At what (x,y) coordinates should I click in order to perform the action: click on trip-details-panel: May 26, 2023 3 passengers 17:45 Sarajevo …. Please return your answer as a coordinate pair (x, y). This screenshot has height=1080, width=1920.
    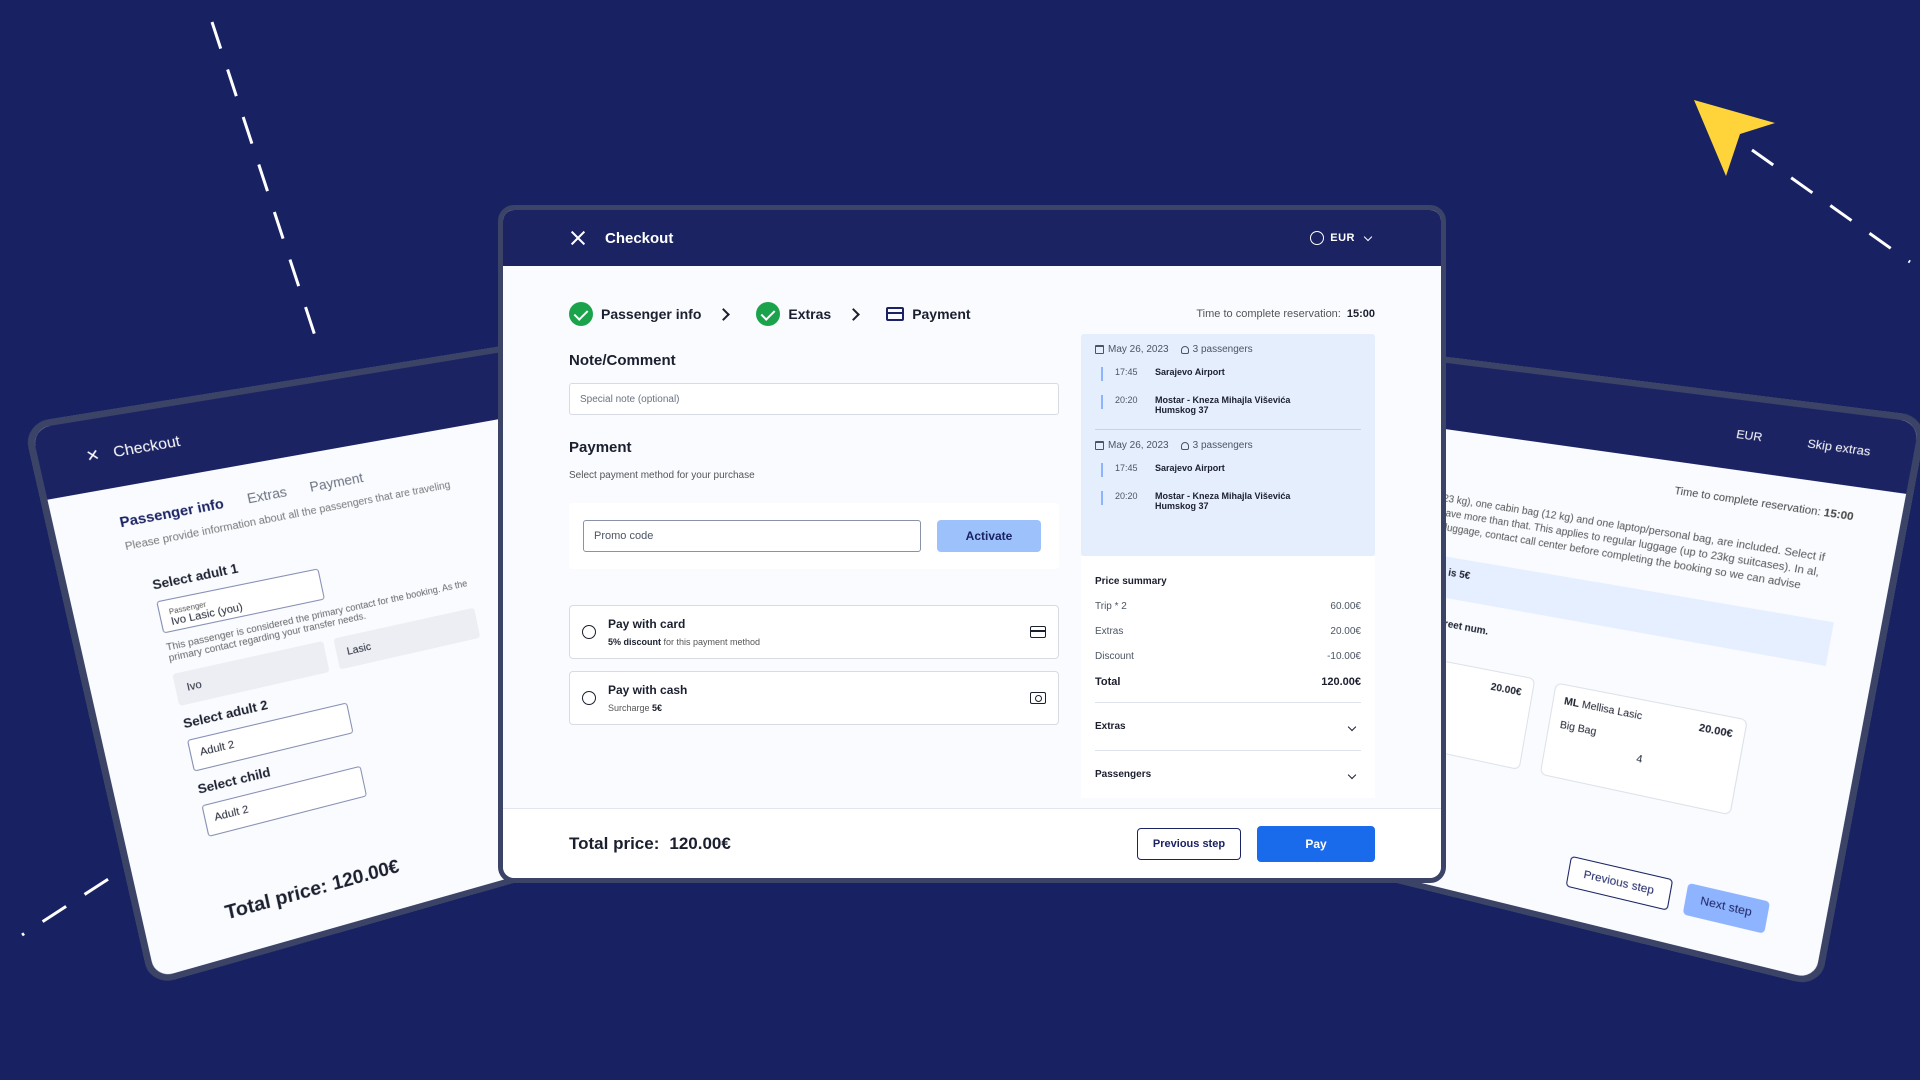
    Looking at the image, I should click on (1228, 445).